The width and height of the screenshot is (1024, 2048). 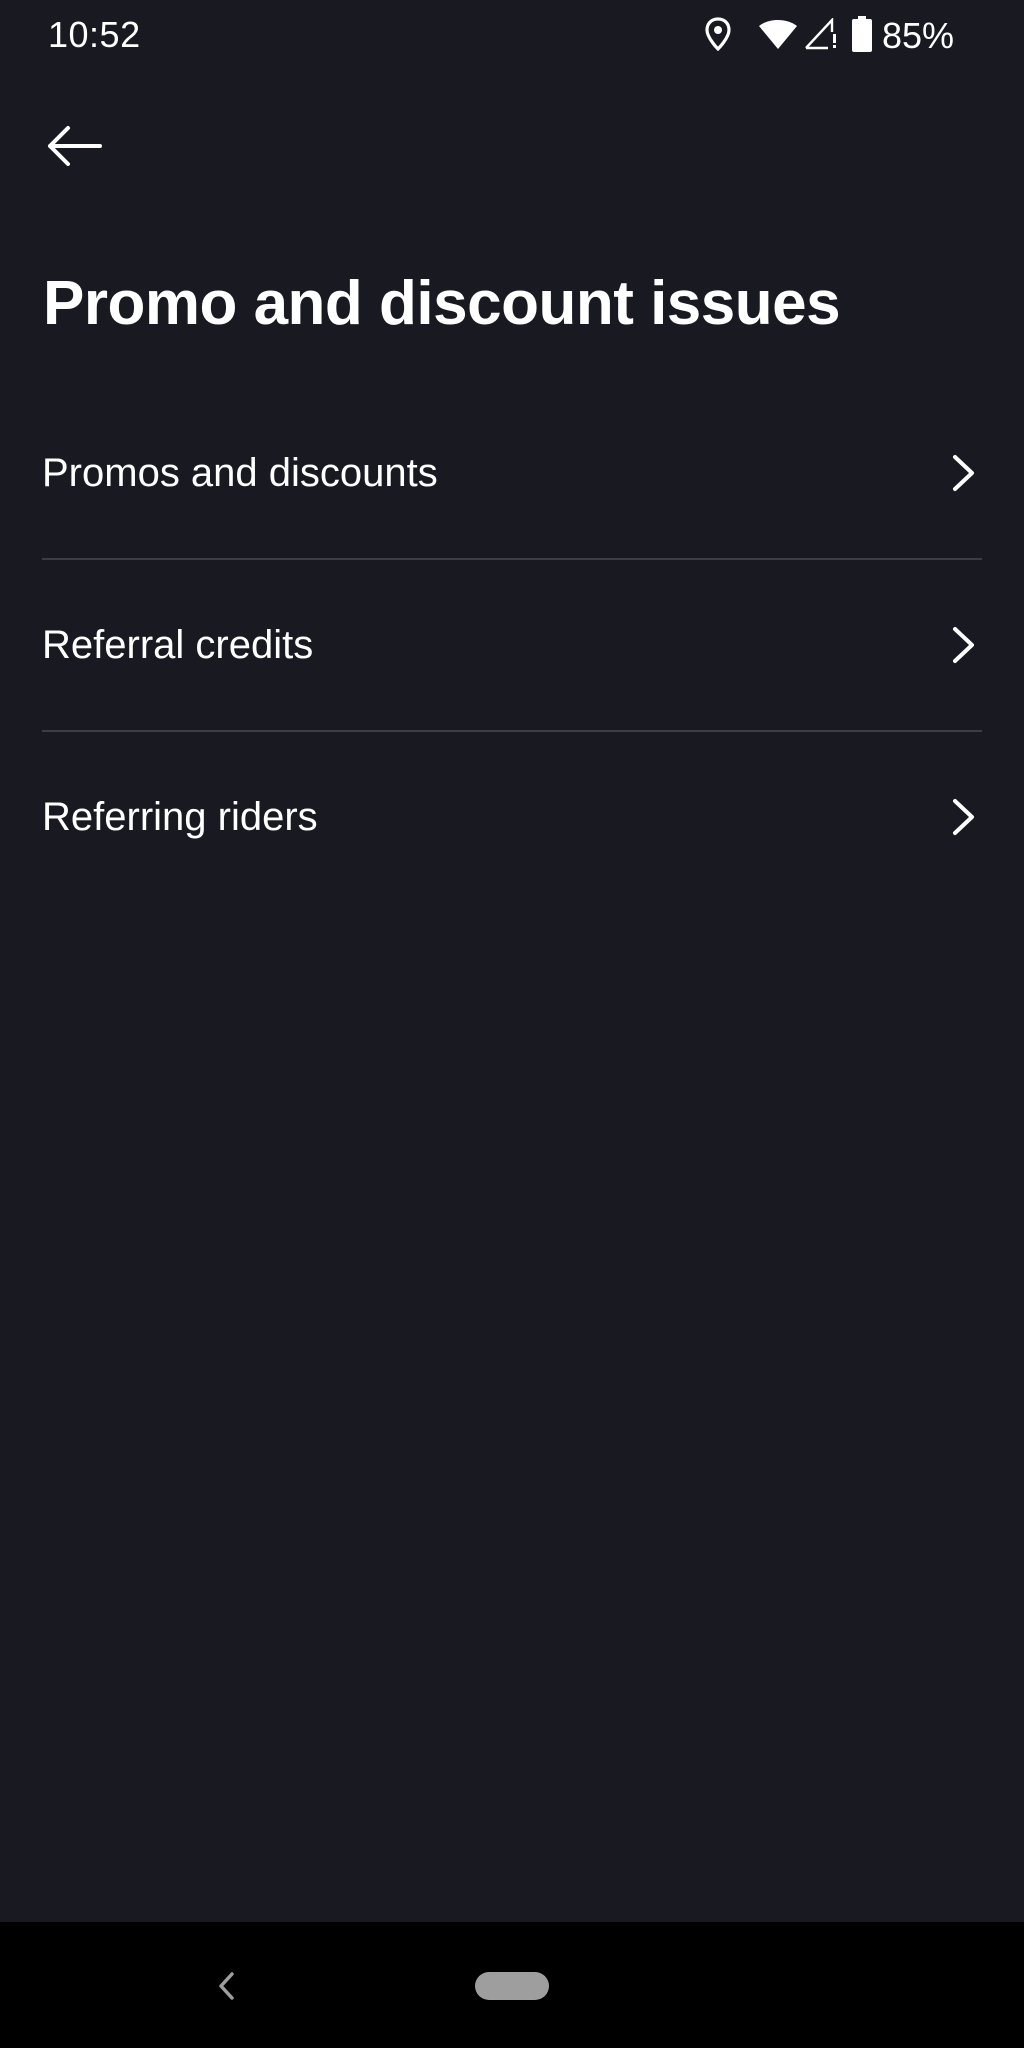 I want to click on status-time: 10:52, so click(x=94, y=34).